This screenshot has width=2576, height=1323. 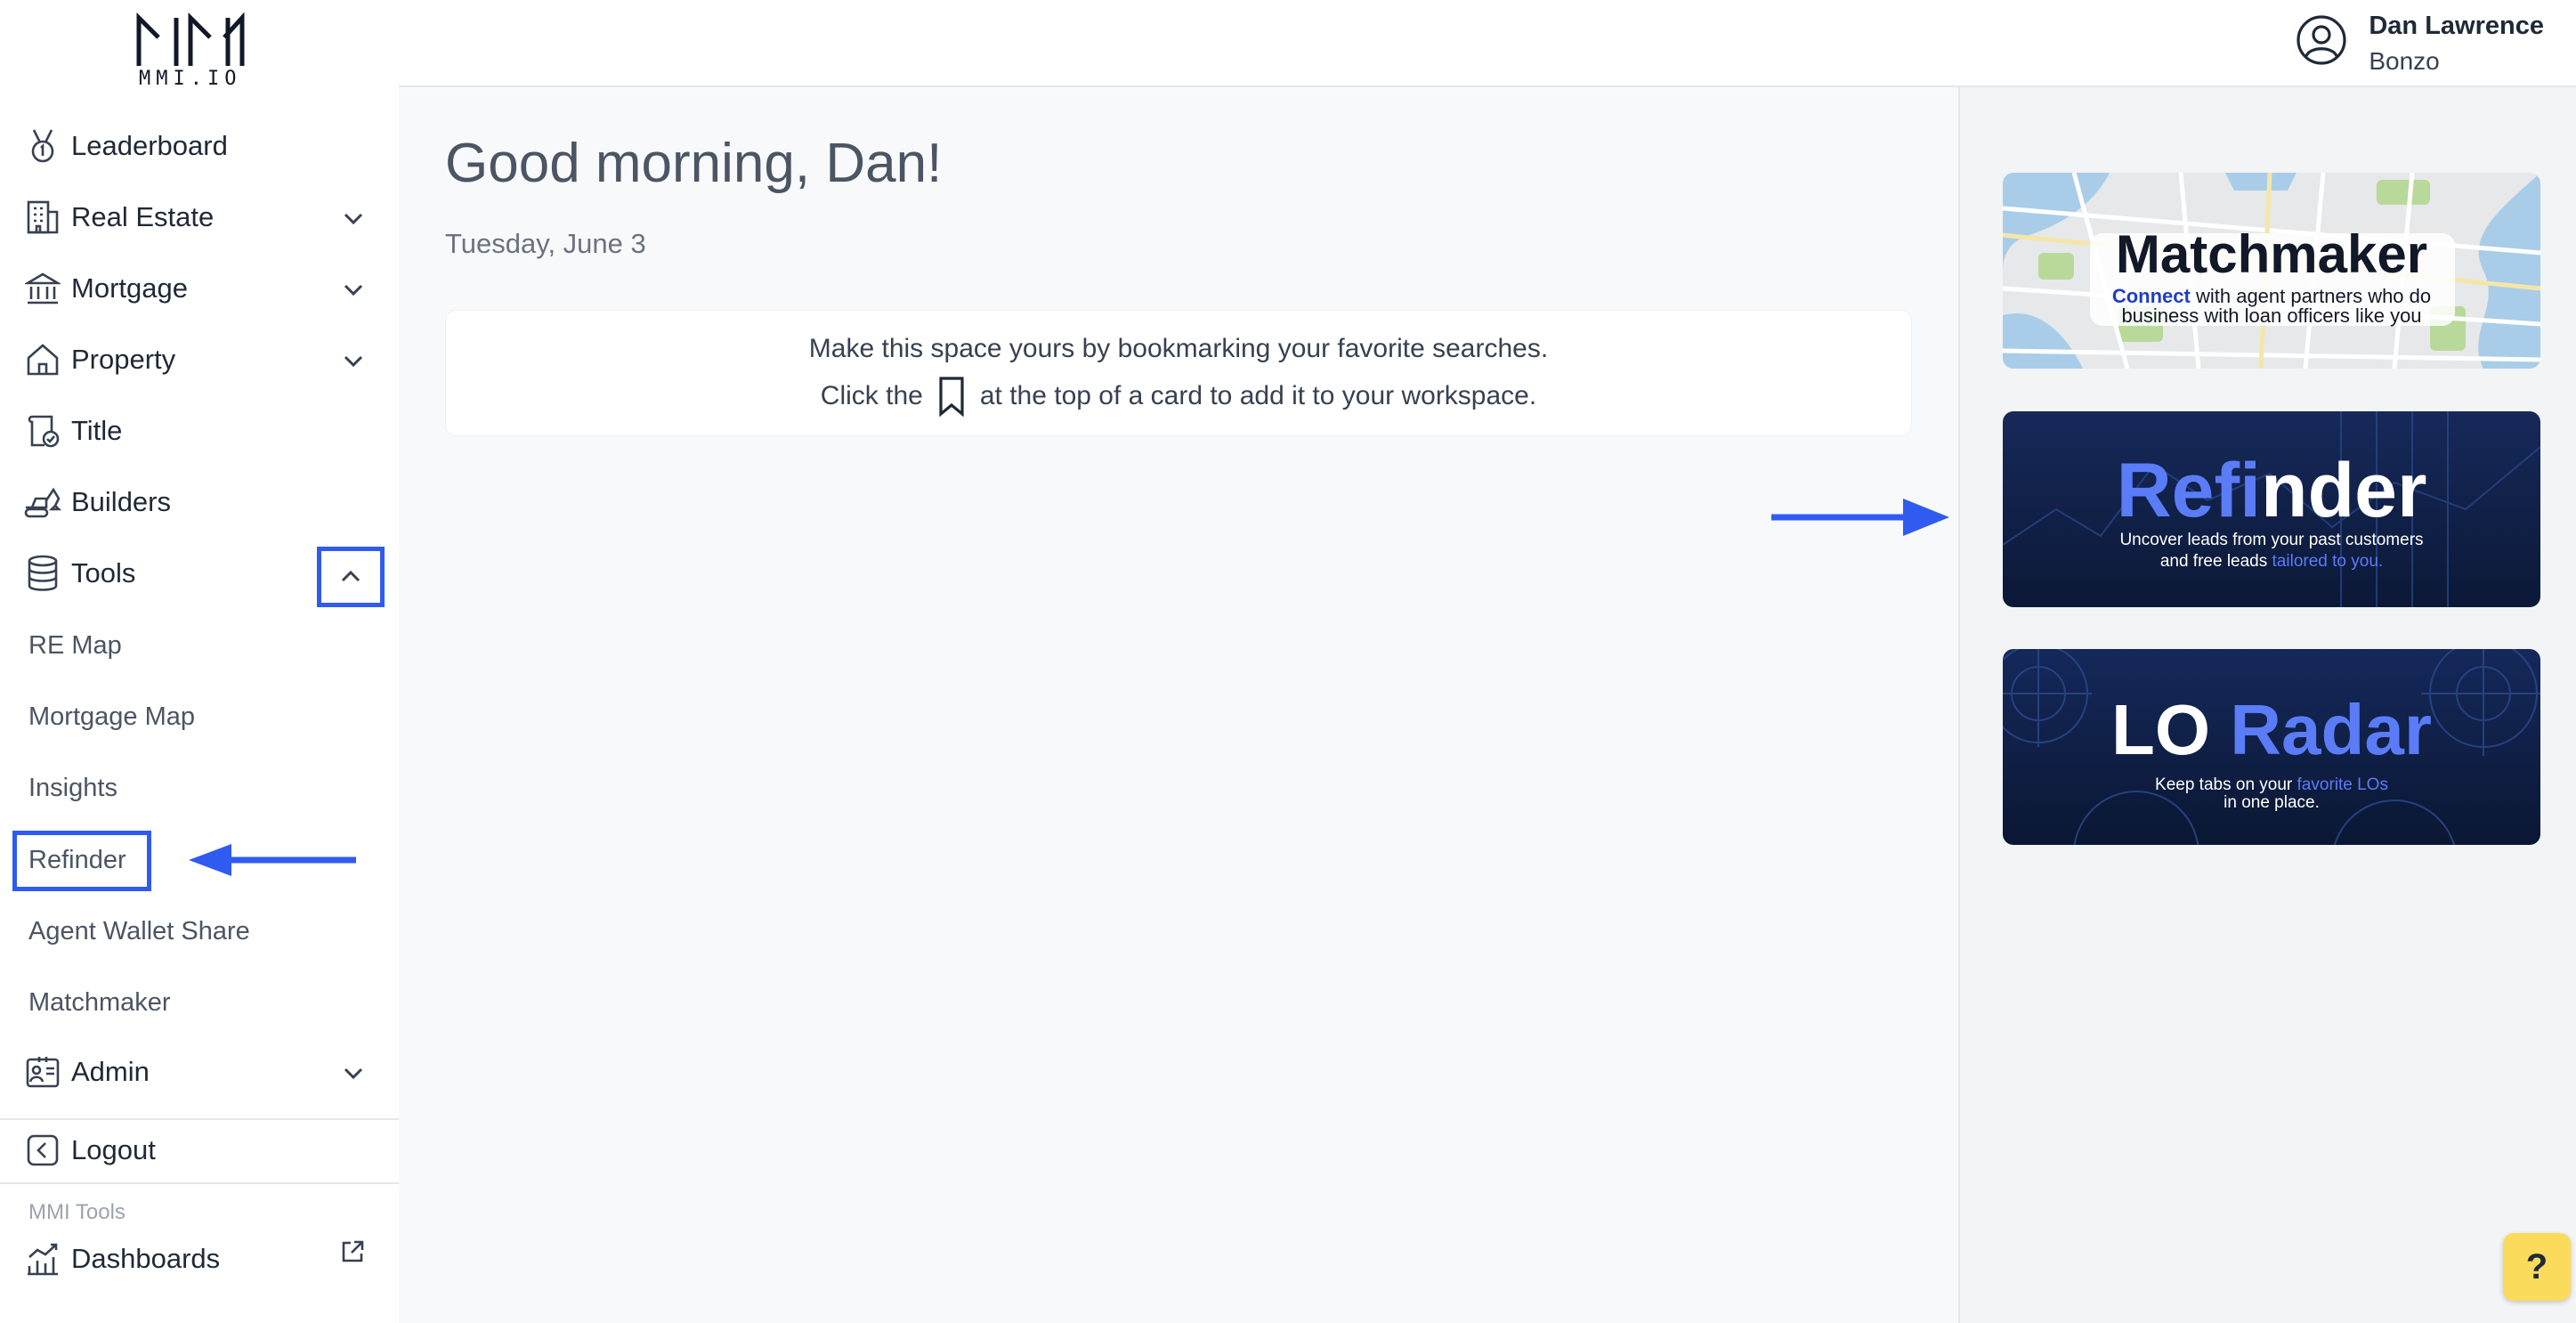 What do you see at coordinates (2321, 40) in the screenshot?
I see `user-avatar-icon` at bounding box center [2321, 40].